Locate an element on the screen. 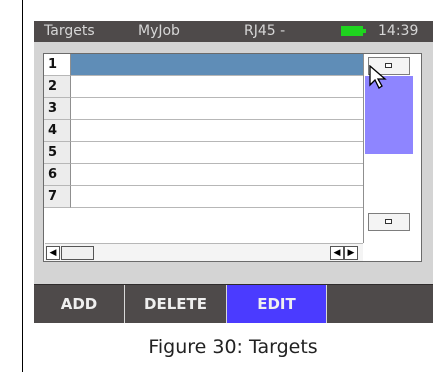 The width and height of the screenshot is (442, 372). table-row: 3 is located at coordinates (203, 109).